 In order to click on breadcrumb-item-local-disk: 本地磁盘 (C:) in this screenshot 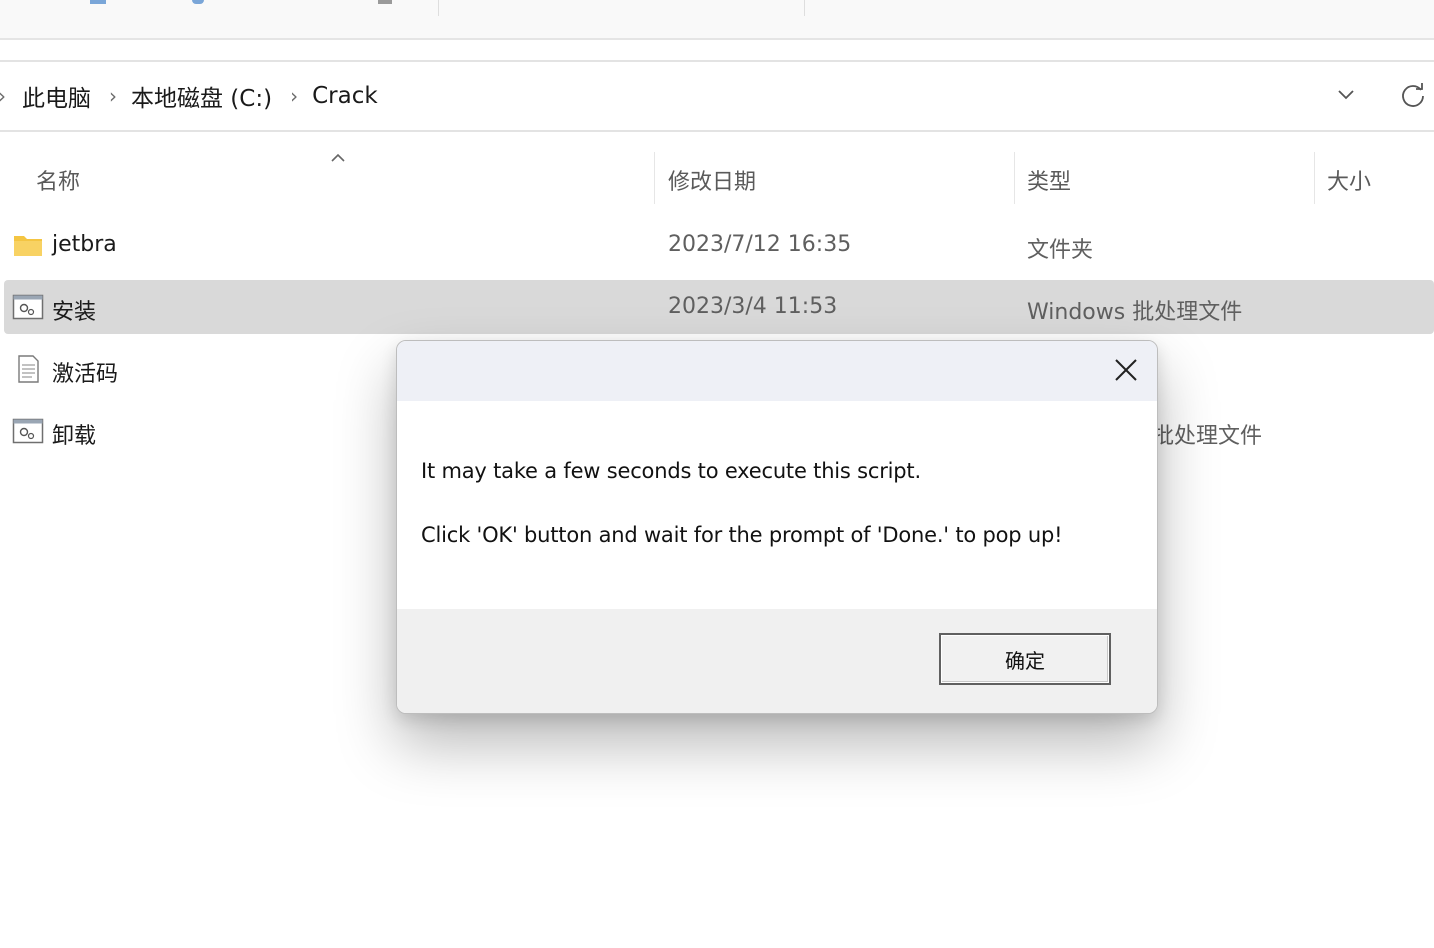, I will do `click(201, 96)`.